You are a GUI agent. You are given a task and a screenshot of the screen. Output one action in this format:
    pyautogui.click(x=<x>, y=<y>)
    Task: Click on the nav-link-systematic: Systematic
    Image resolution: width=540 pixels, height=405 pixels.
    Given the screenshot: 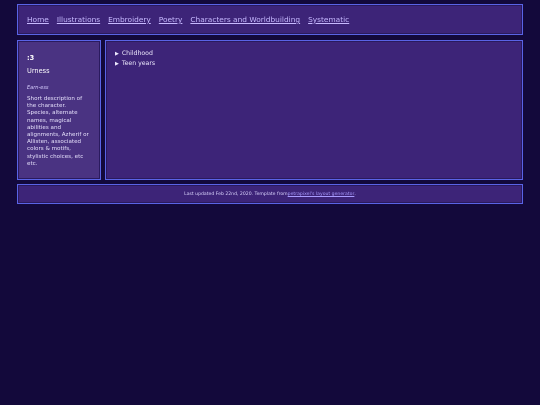 What is the action you would take?
    pyautogui.click(x=328, y=19)
    